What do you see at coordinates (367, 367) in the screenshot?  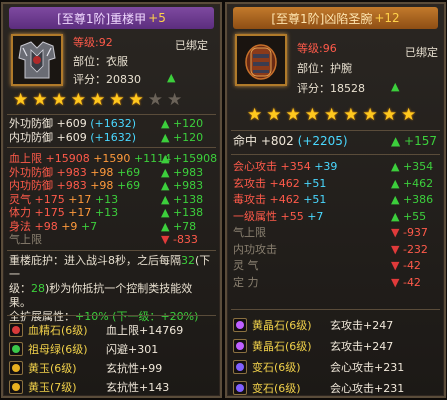 I see `gem-stat: 会心攻击+231` at bounding box center [367, 367].